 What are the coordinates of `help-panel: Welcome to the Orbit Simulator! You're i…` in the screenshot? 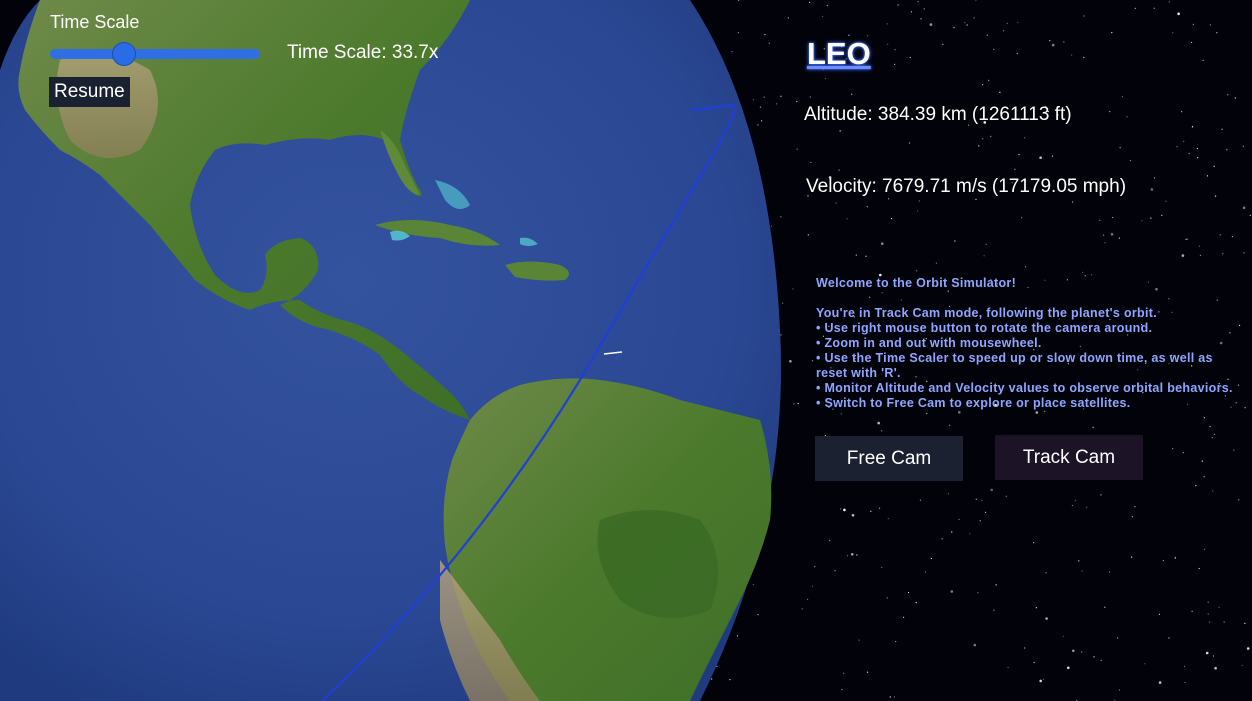 It's located at (1025, 343).